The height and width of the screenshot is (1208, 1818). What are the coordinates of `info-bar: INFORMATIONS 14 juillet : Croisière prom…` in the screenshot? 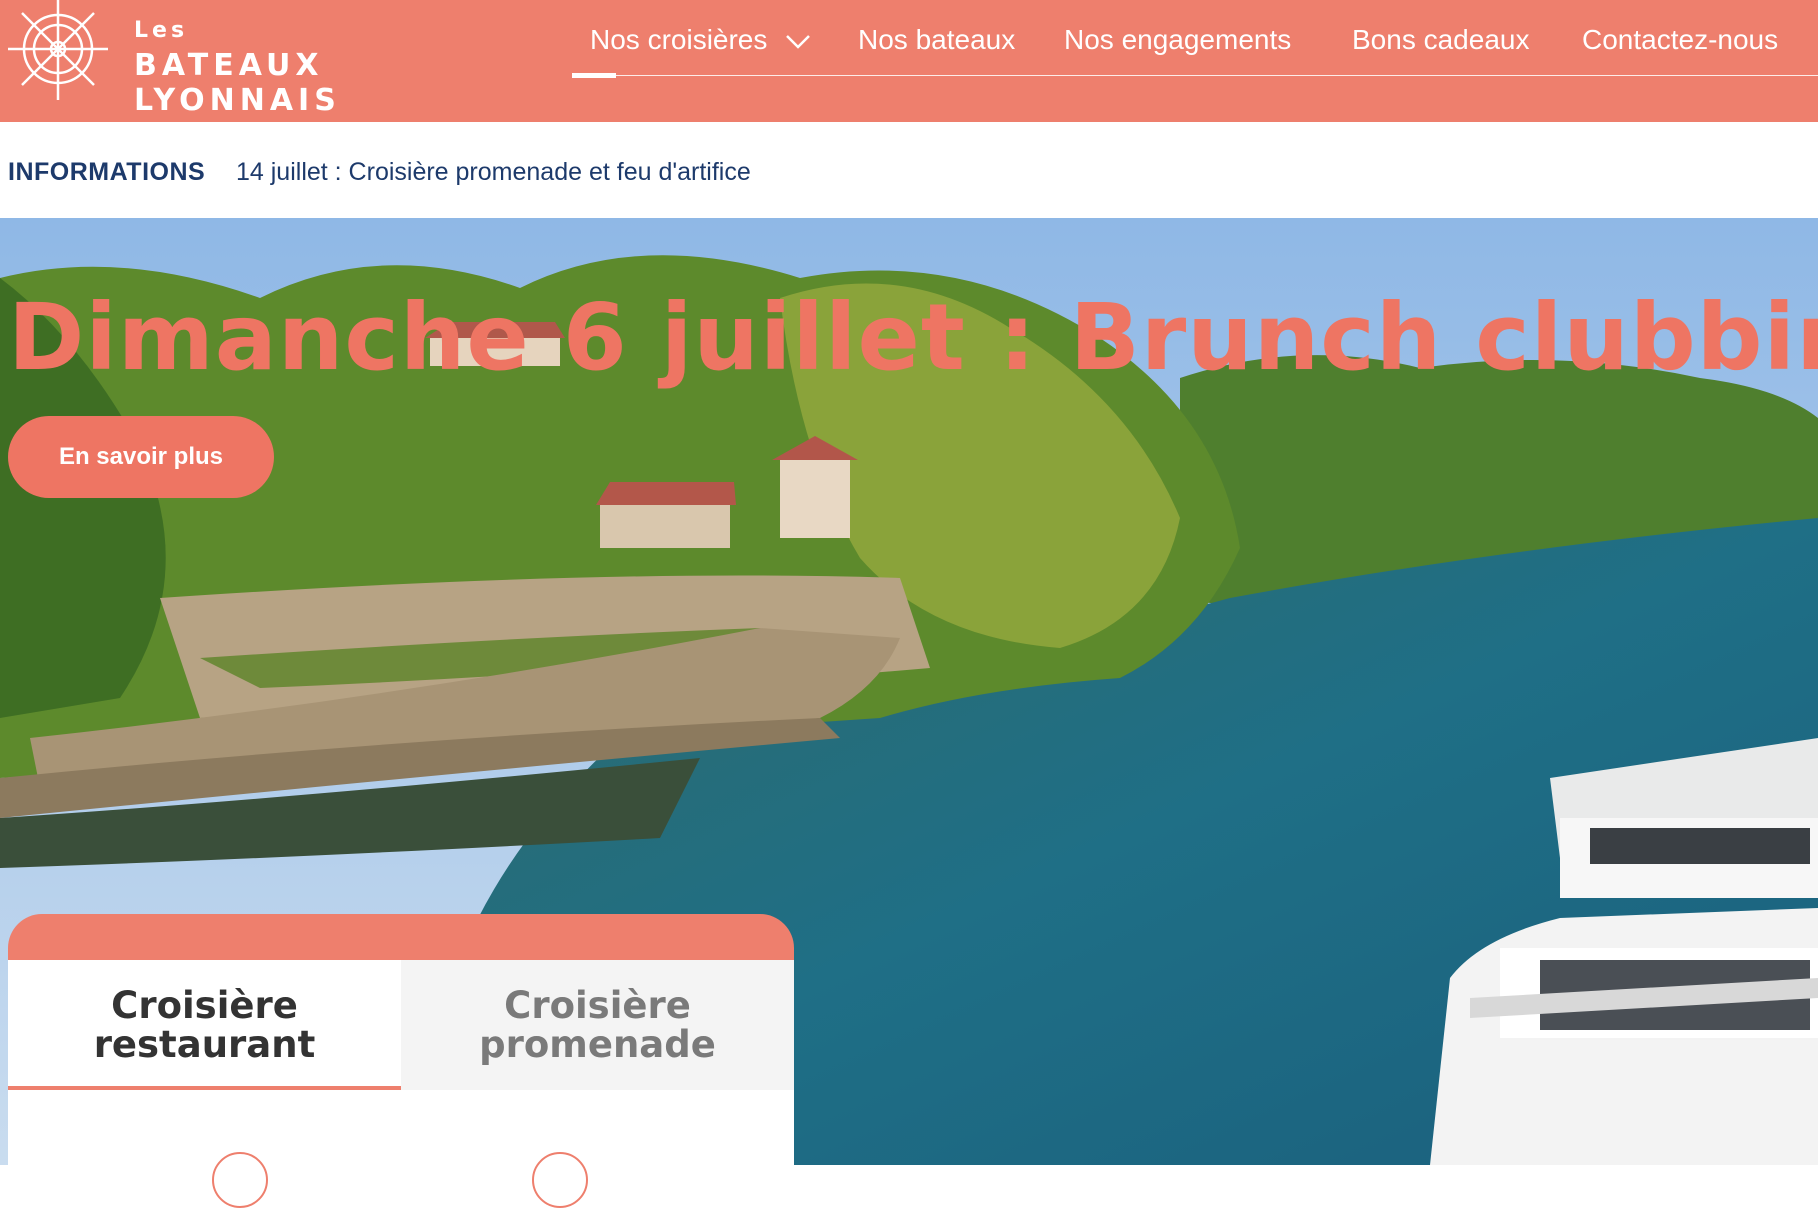 It's located at (909, 170).